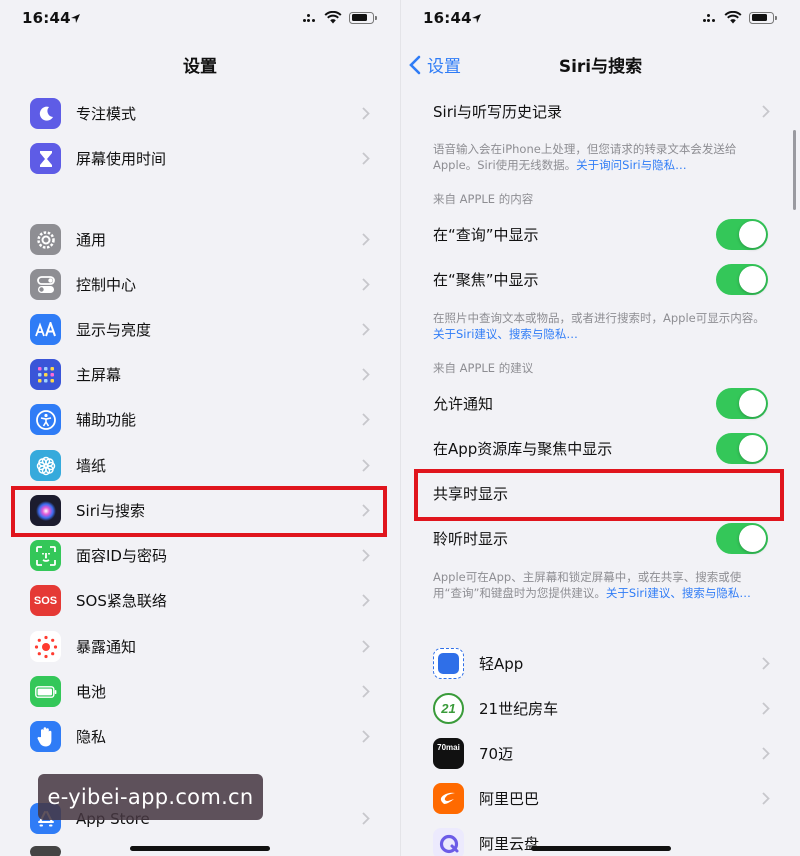  I want to click on app-item-label: 70迈, so click(496, 754).